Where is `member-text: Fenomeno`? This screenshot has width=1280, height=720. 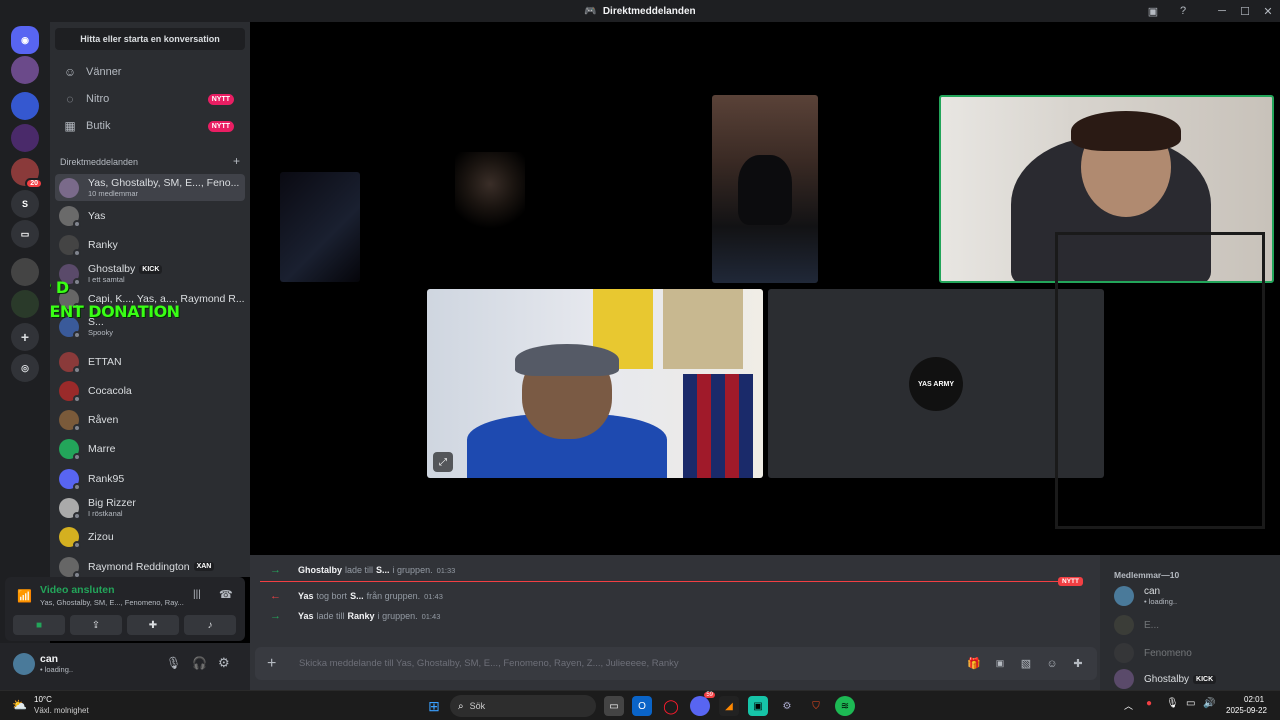 member-text: Fenomeno is located at coordinates (1168, 653).